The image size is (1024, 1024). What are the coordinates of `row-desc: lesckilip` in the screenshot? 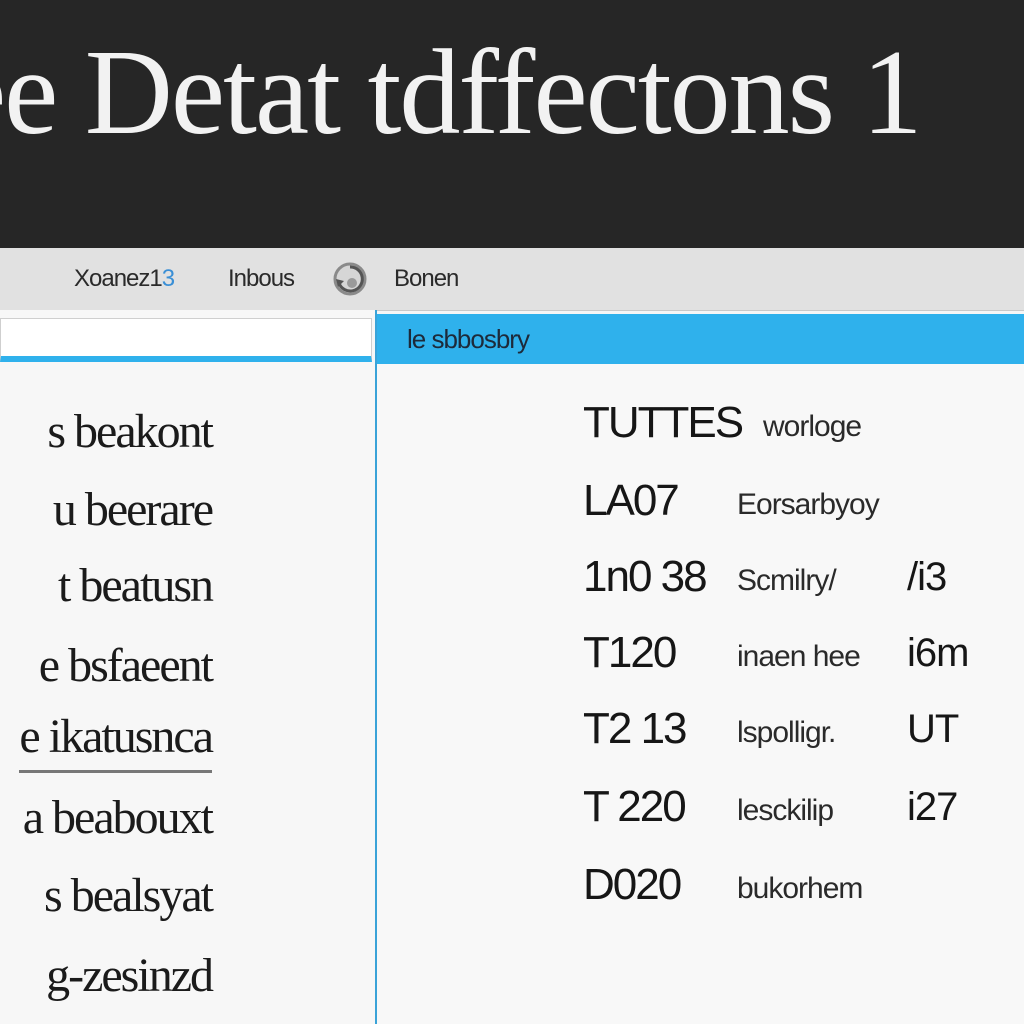 It's located at (785, 810).